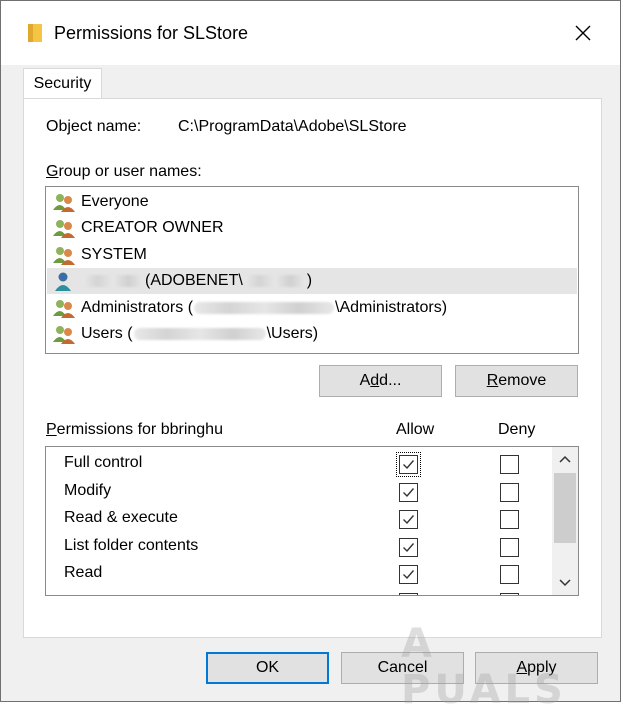 The image size is (623, 713). I want to click on user-list-item: CREATOR OWNER, so click(312, 228).